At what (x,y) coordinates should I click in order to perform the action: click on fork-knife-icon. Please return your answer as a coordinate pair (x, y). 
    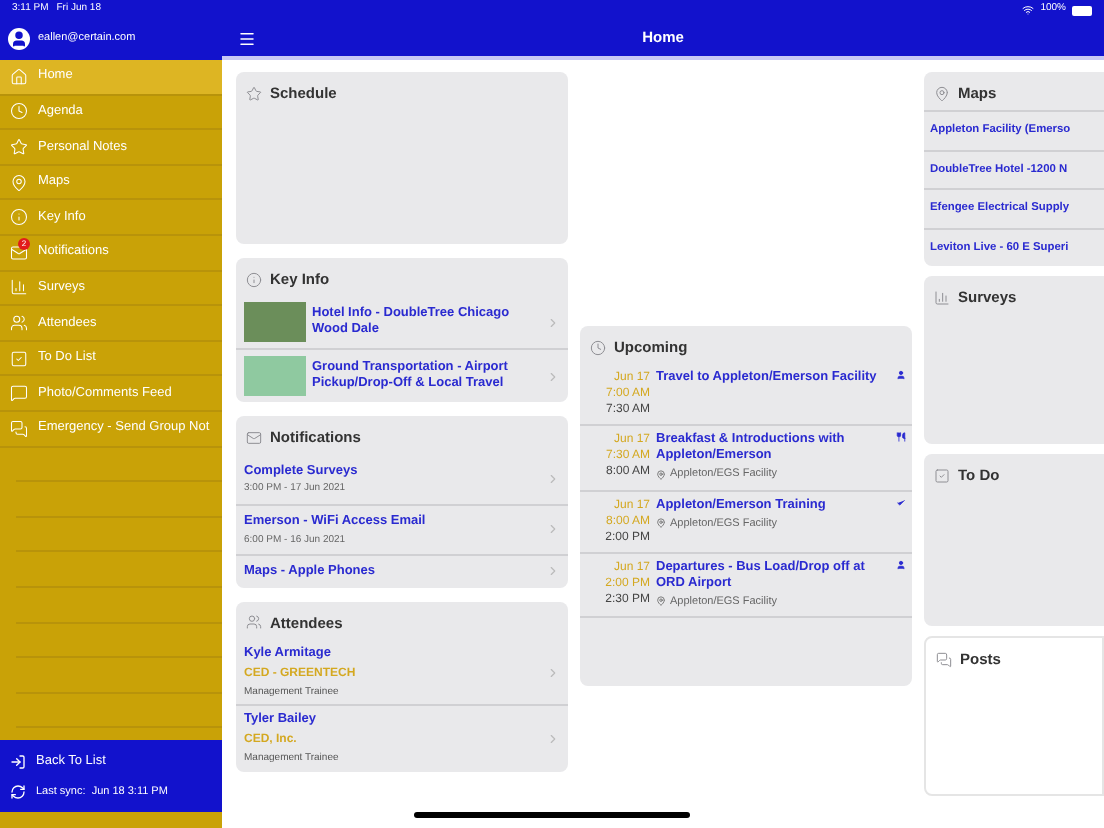
    Looking at the image, I should click on (901, 437).